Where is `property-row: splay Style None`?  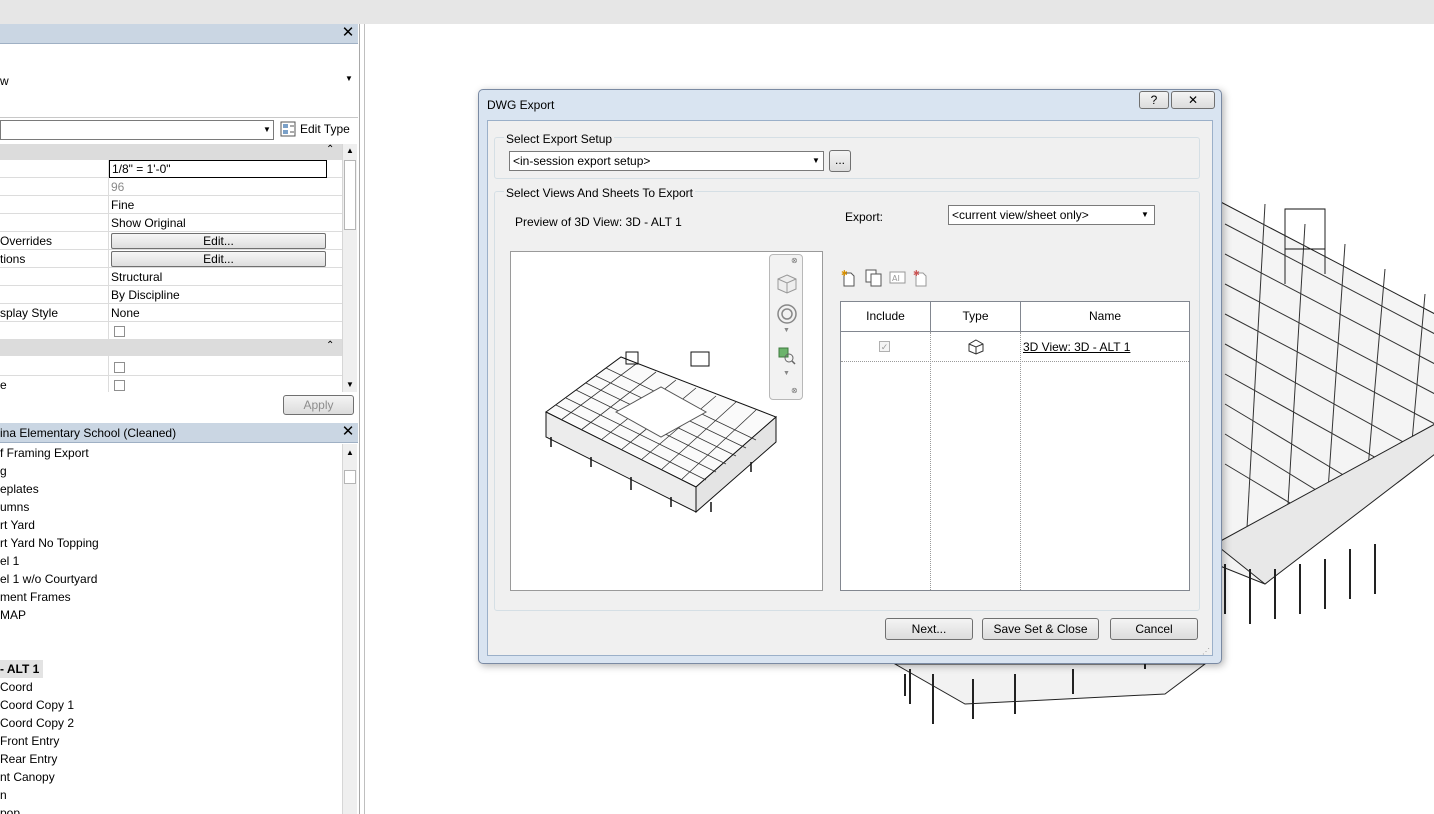
property-row: splay Style None is located at coordinates (171, 313).